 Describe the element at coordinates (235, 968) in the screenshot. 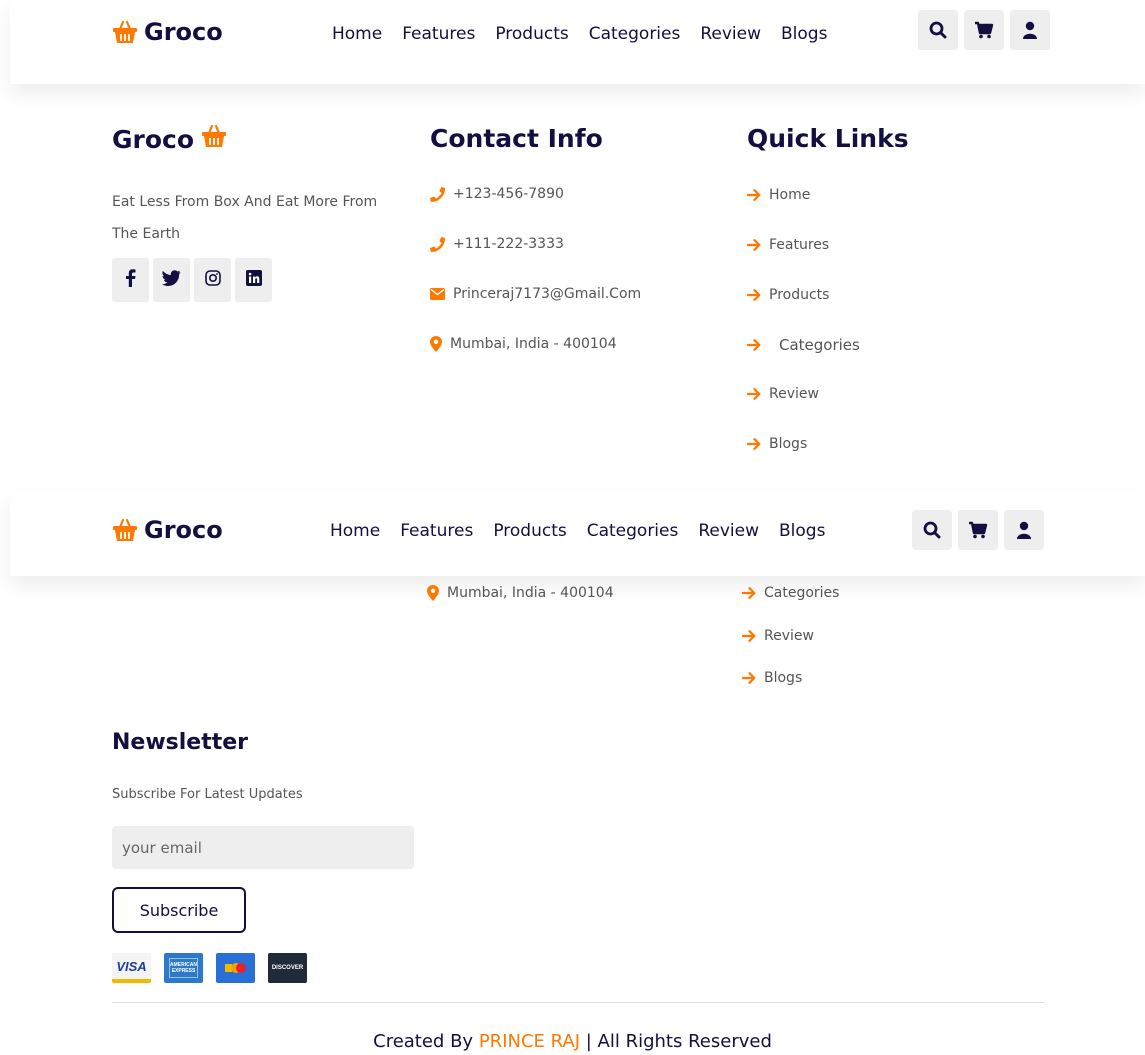

I see `mastercard-card-icon: mastercard` at that location.